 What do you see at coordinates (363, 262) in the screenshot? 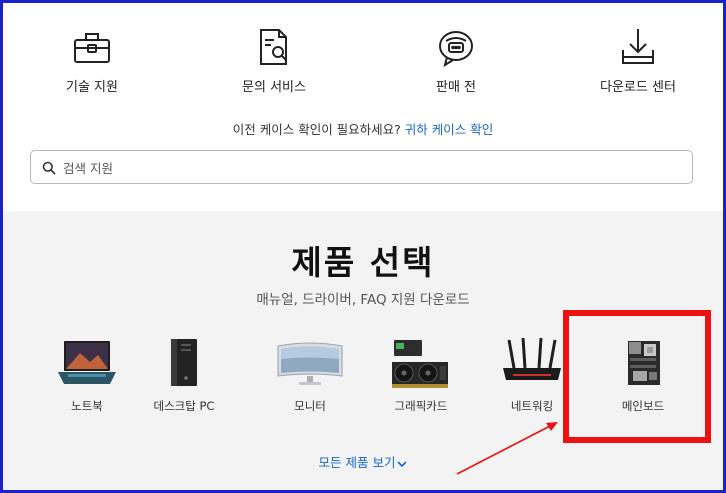
I see `section-title: 제품 선택` at bounding box center [363, 262].